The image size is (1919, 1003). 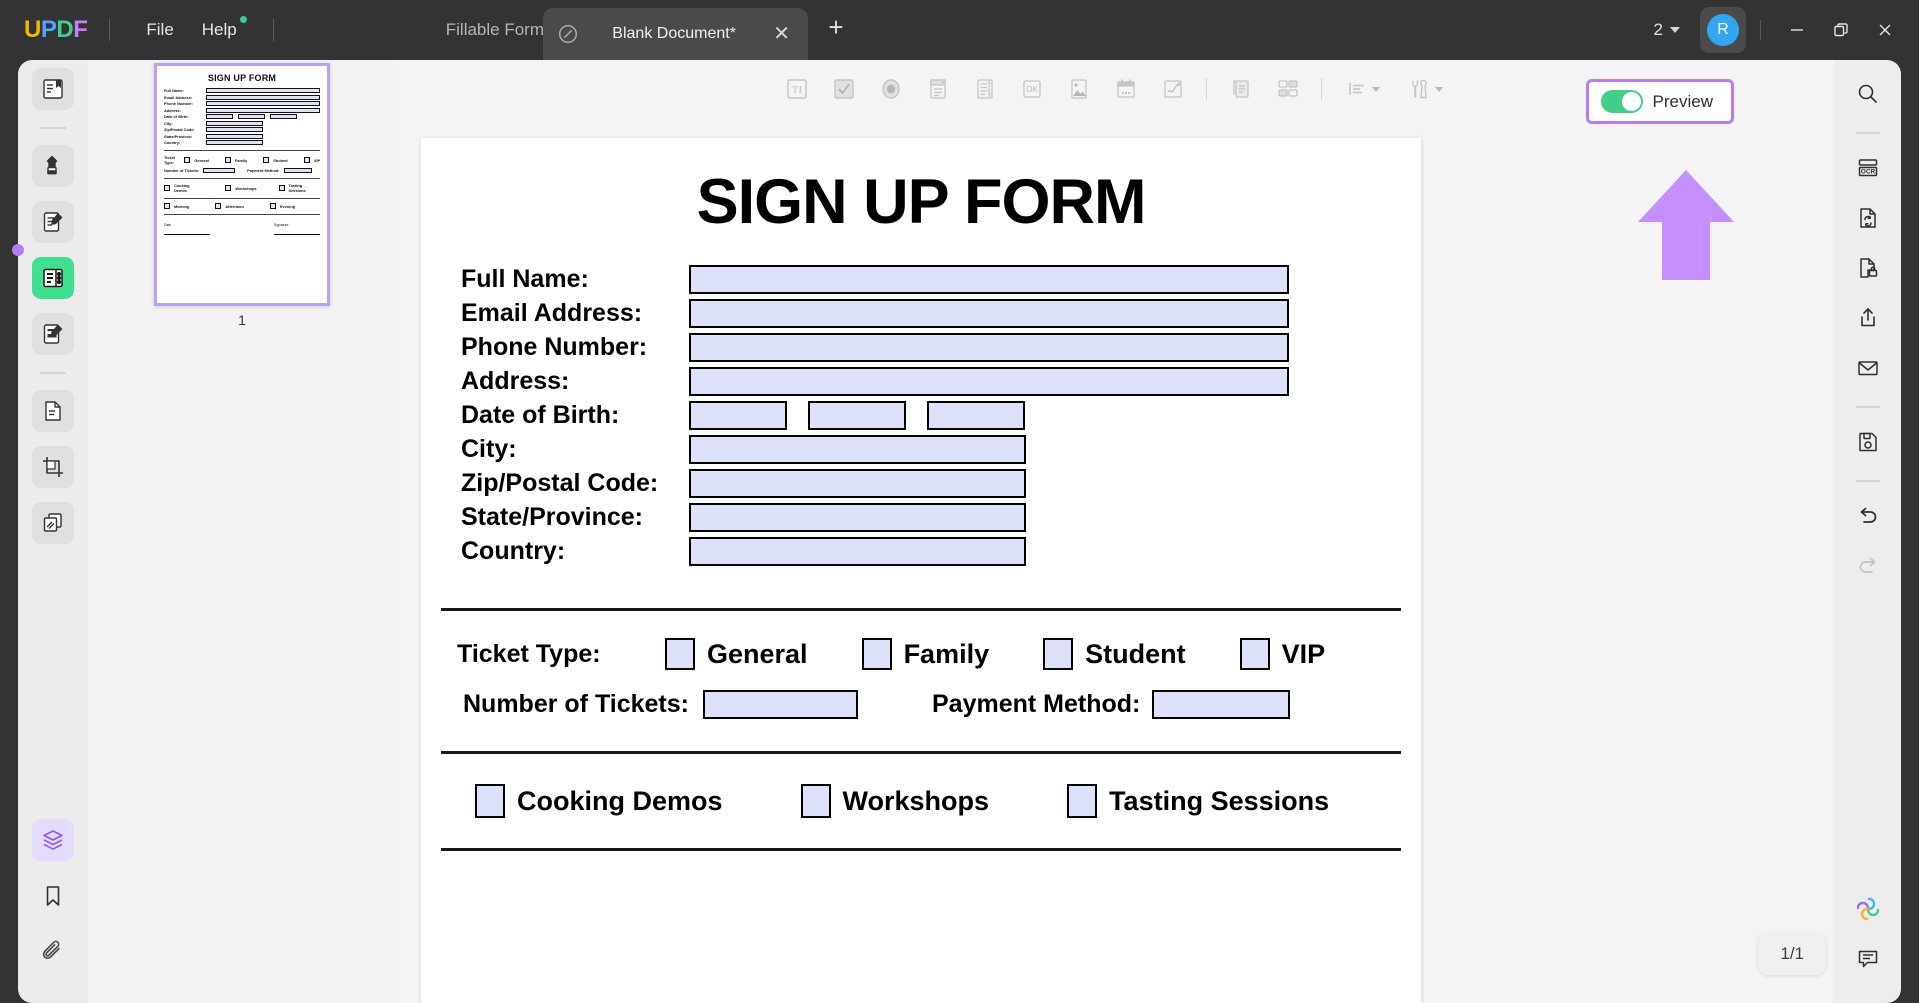 What do you see at coordinates (876, 654) in the screenshot?
I see `checkbox-family` at bounding box center [876, 654].